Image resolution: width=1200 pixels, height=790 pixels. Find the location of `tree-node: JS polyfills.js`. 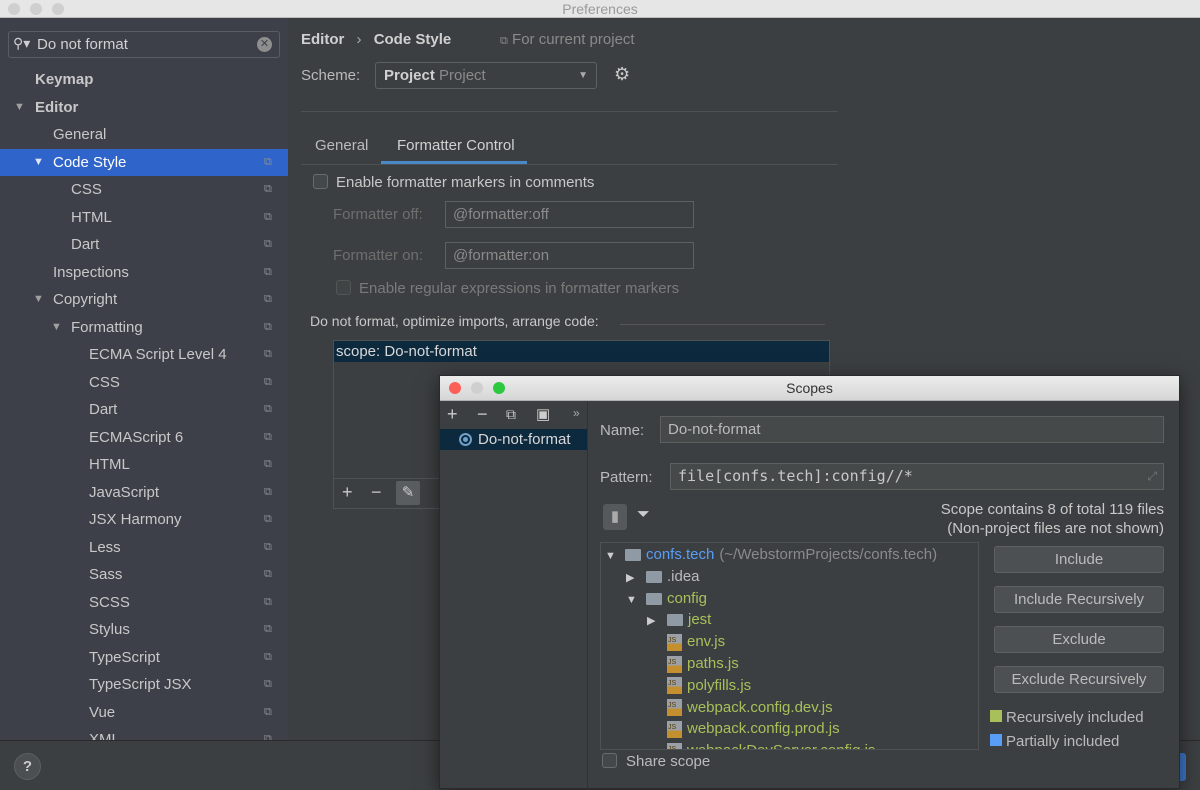

tree-node: JS polyfills.js is located at coordinates (699, 685).